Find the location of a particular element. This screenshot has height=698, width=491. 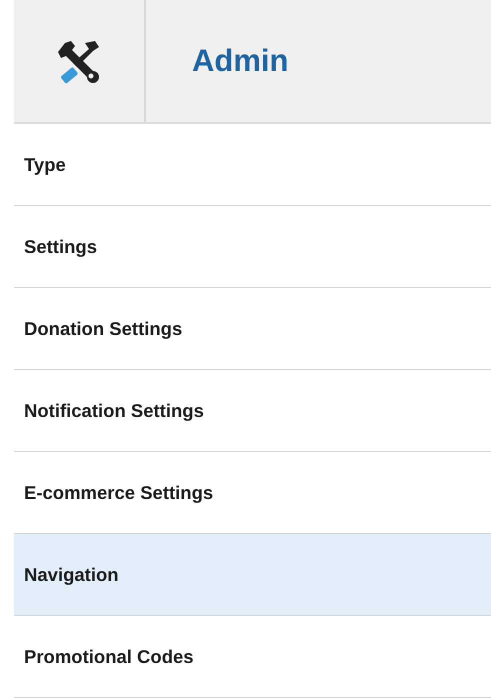

menu-item: Donation Settings is located at coordinates (252, 329).